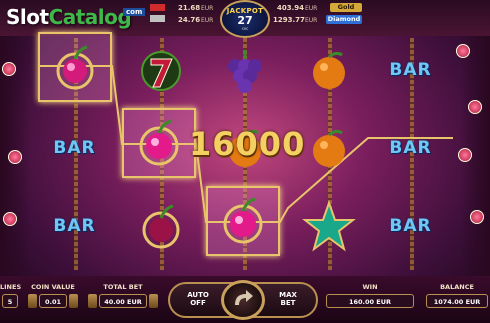  What do you see at coordinates (10, 301) in the screenshot?
I see `lines-value: 5` at bounding box center [10, 301].